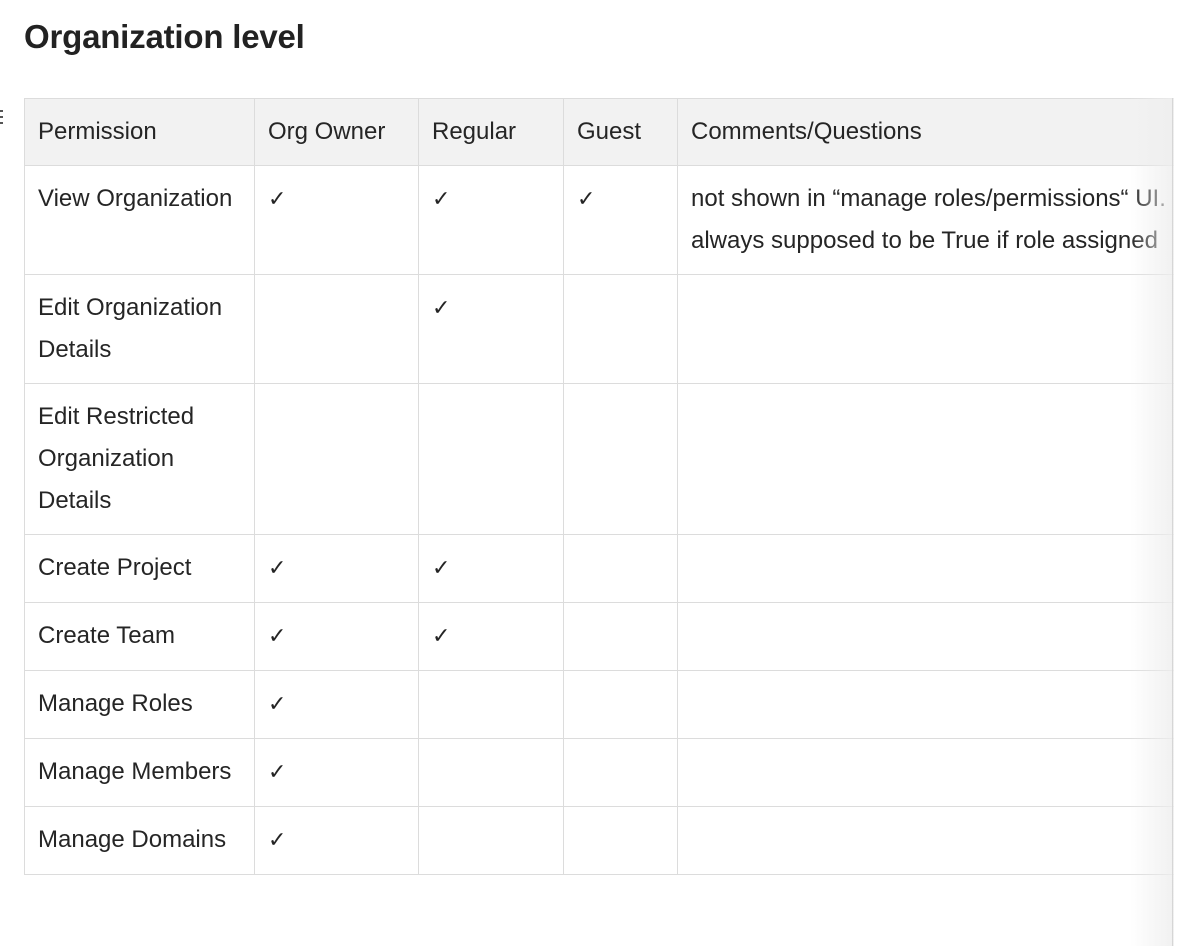 This screenshot has width=1200, height=946. Describe the element at coordinates (491, 132) in the screenshot. I see `column-header-regular: Regular` at that location.